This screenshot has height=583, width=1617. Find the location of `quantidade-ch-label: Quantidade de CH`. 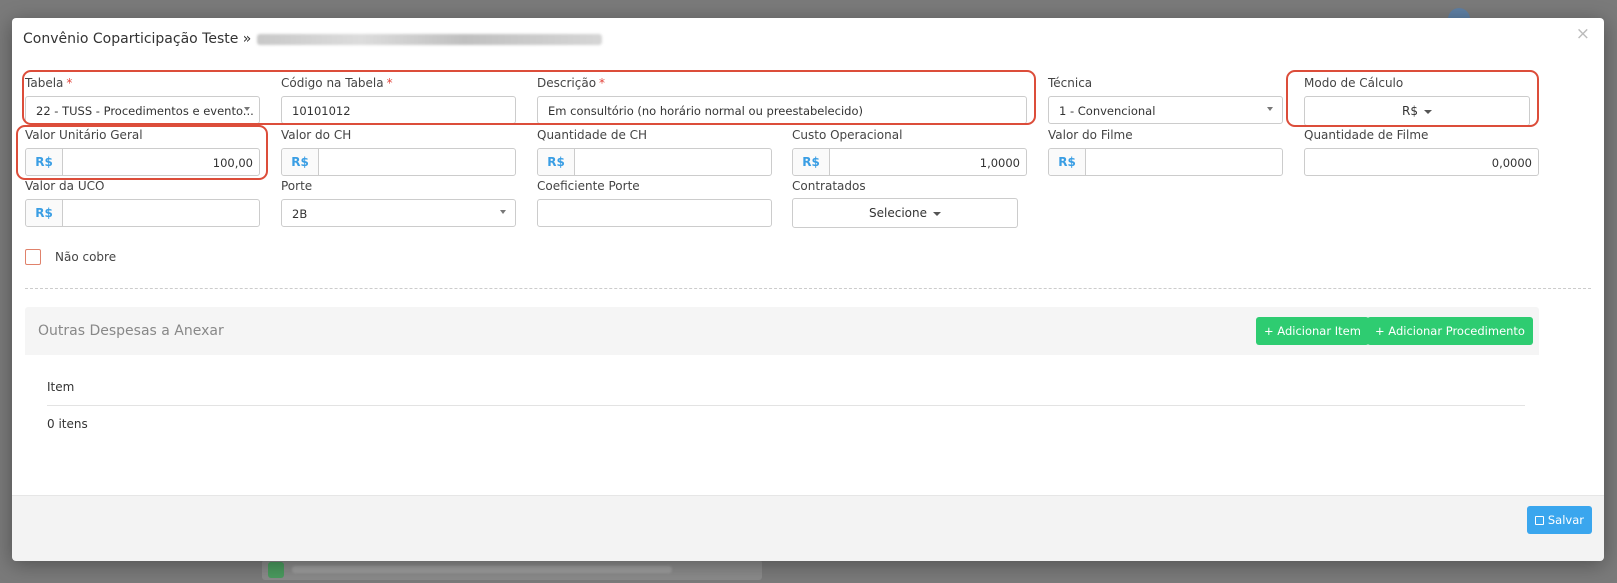

quantidade-ch-label: Quantidade de CH is located at coordinates (592, 135).